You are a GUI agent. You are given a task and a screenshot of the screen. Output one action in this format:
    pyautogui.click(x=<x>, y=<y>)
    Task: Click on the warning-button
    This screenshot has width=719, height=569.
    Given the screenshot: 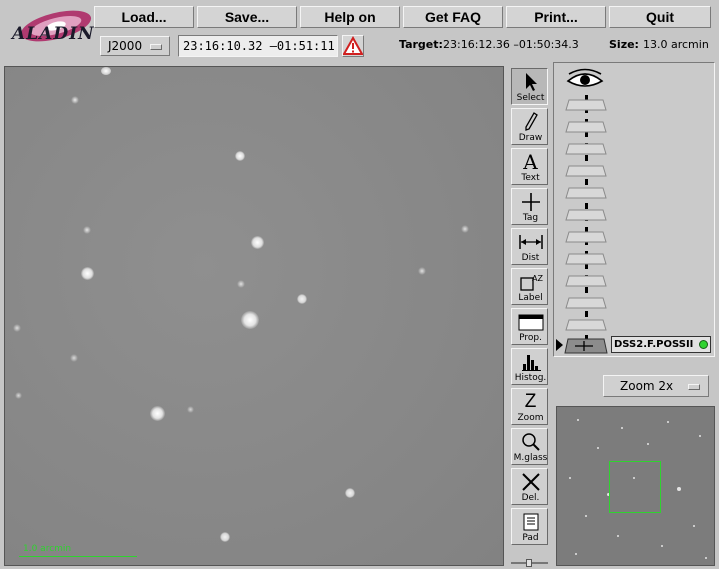 What is the action you would take?
    pyautogui.click(x=353, y=46)
    